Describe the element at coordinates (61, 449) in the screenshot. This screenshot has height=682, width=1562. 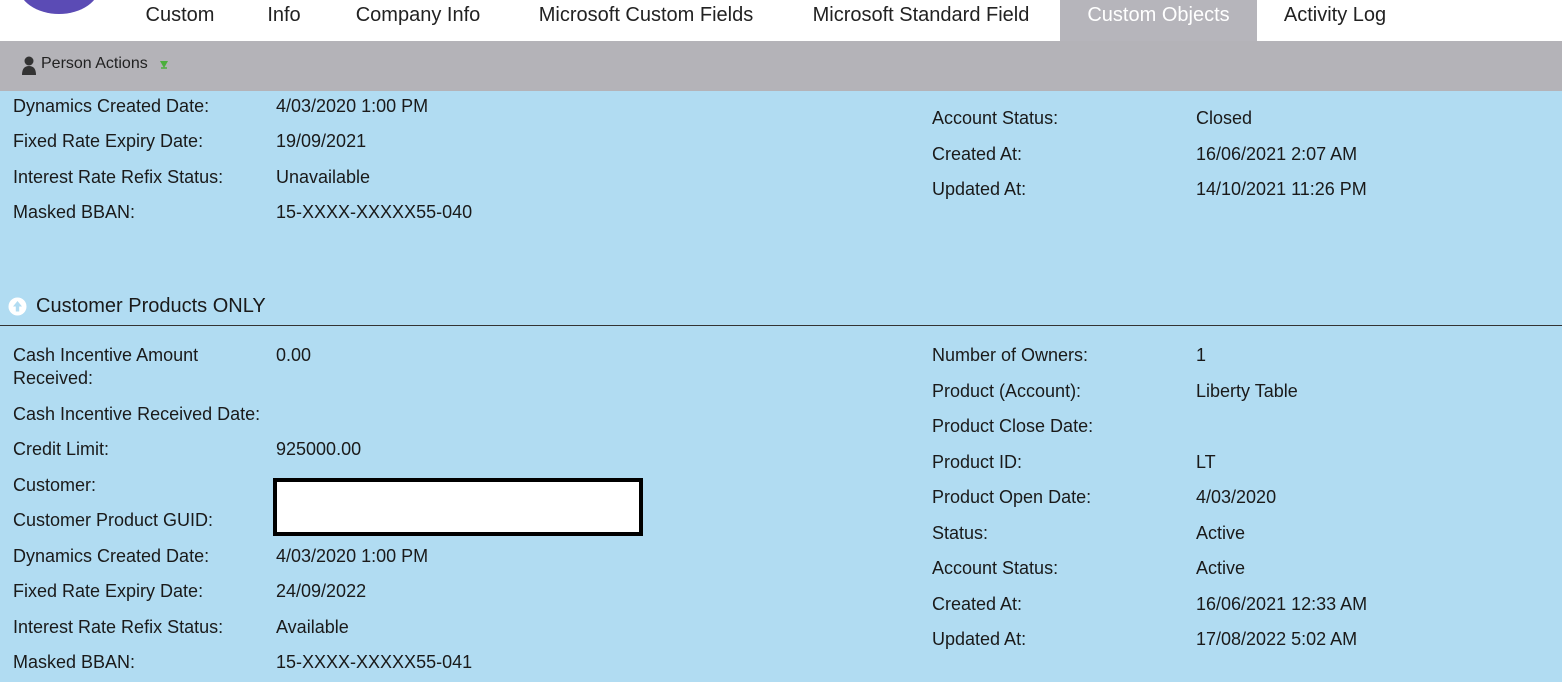
I see `field-label: Credit Limit:` at that location.